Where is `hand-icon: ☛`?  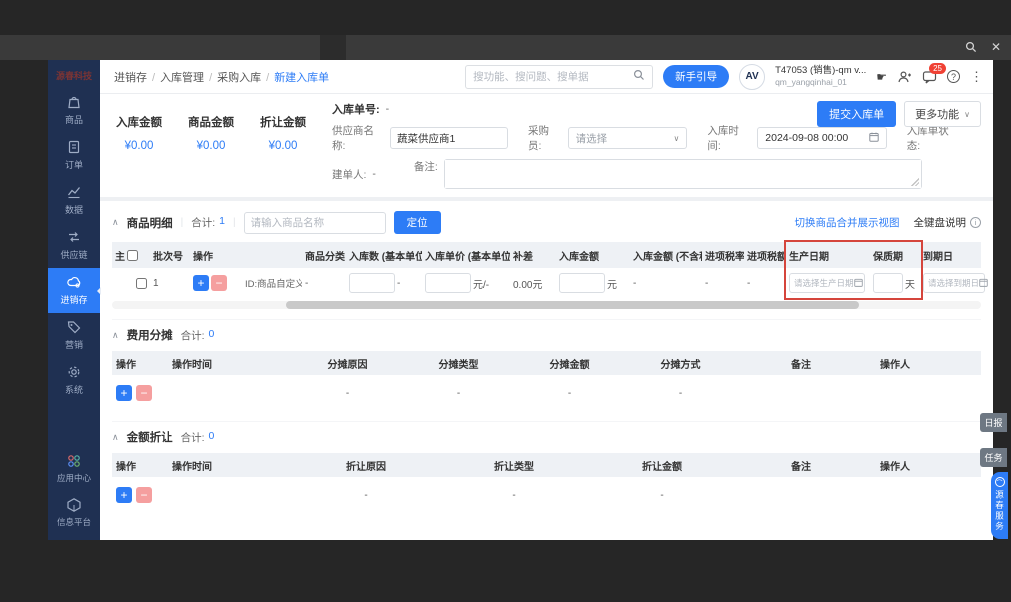 hand-icon: ☛ is located at coordinates (881, 77).